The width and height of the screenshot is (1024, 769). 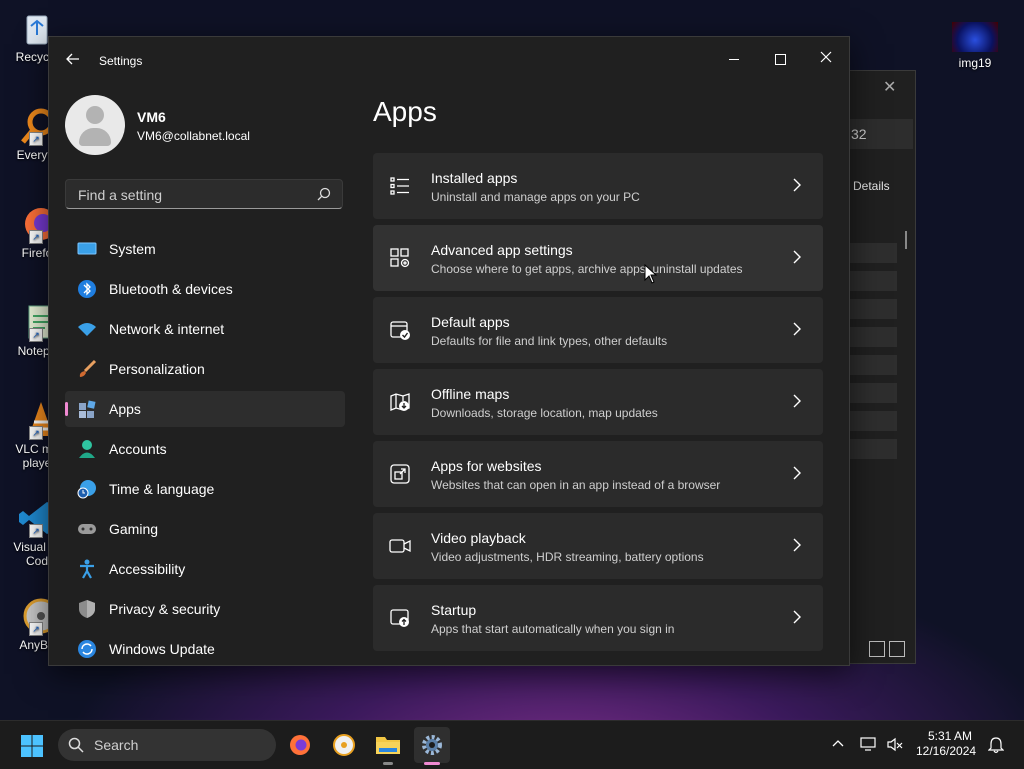 What do you see at coordinates (869, 744) in the screenshot?
I see `network-icon` at bounding box center [869, 744].